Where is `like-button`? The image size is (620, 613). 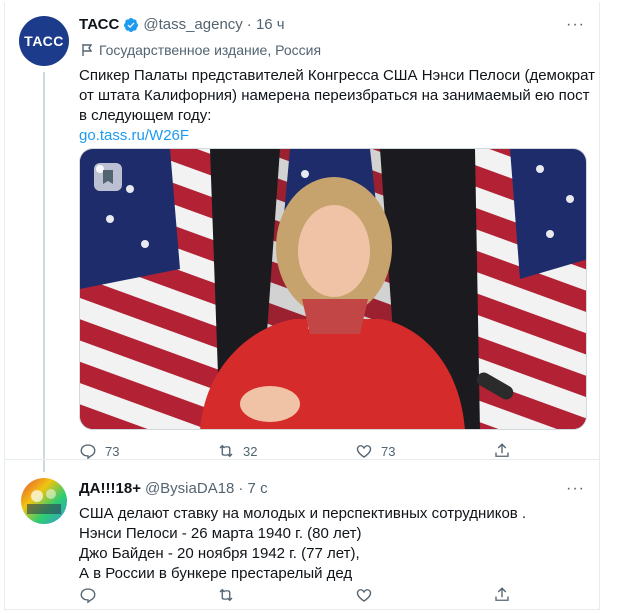 like-button is located at coordinates (424, 595).